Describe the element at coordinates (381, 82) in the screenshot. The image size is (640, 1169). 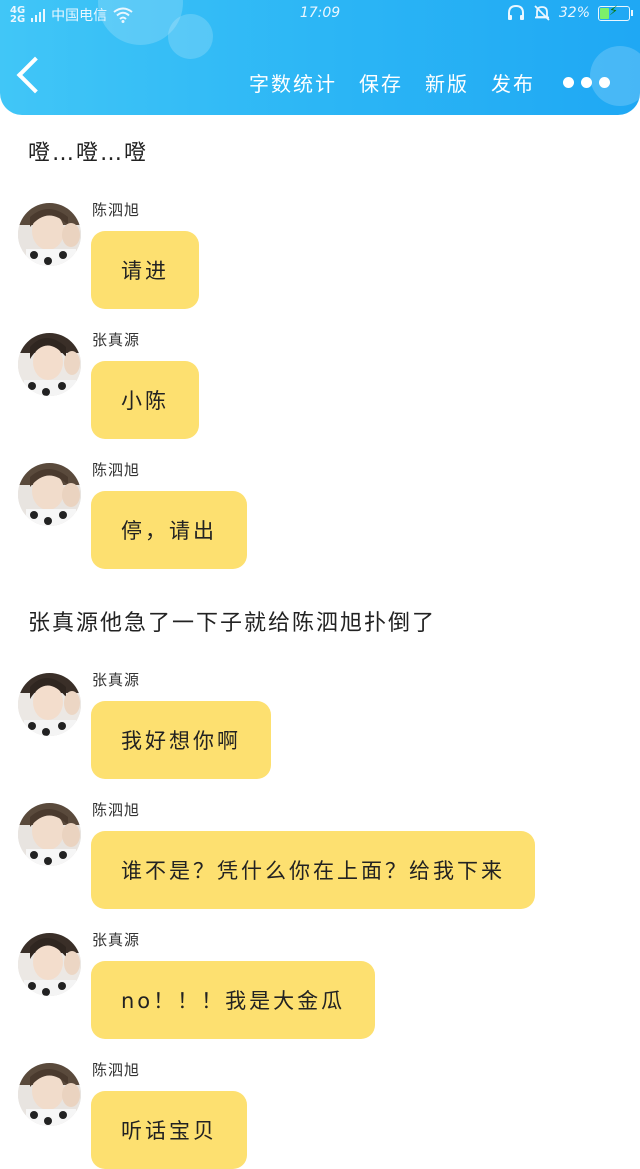
I see `save-button: 保存` at that location.